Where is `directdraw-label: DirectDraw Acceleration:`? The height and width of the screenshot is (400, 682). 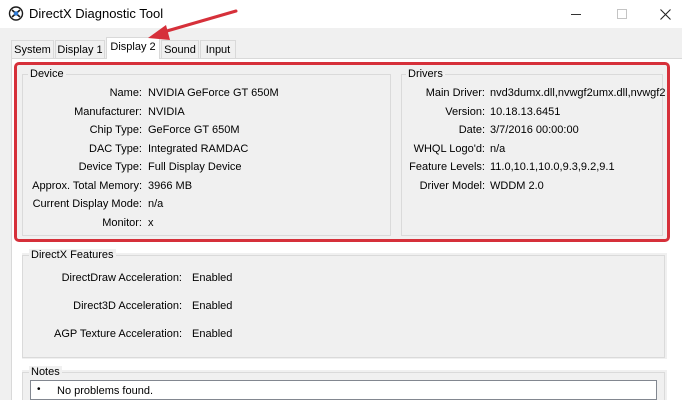 directdraw-label: DirectDraw Acceleration: is located at coordinates (121, 278).